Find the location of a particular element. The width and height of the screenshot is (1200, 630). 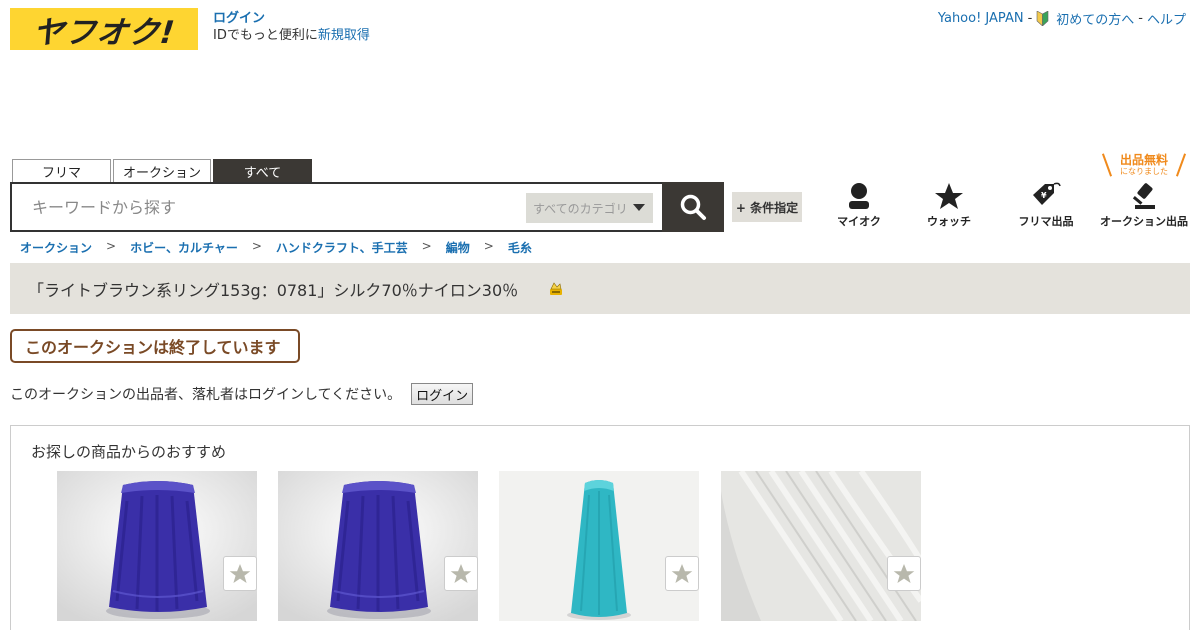

breadcrumb-item-hobby: ホビー、カルチャー is located at coordinates (184, 247).